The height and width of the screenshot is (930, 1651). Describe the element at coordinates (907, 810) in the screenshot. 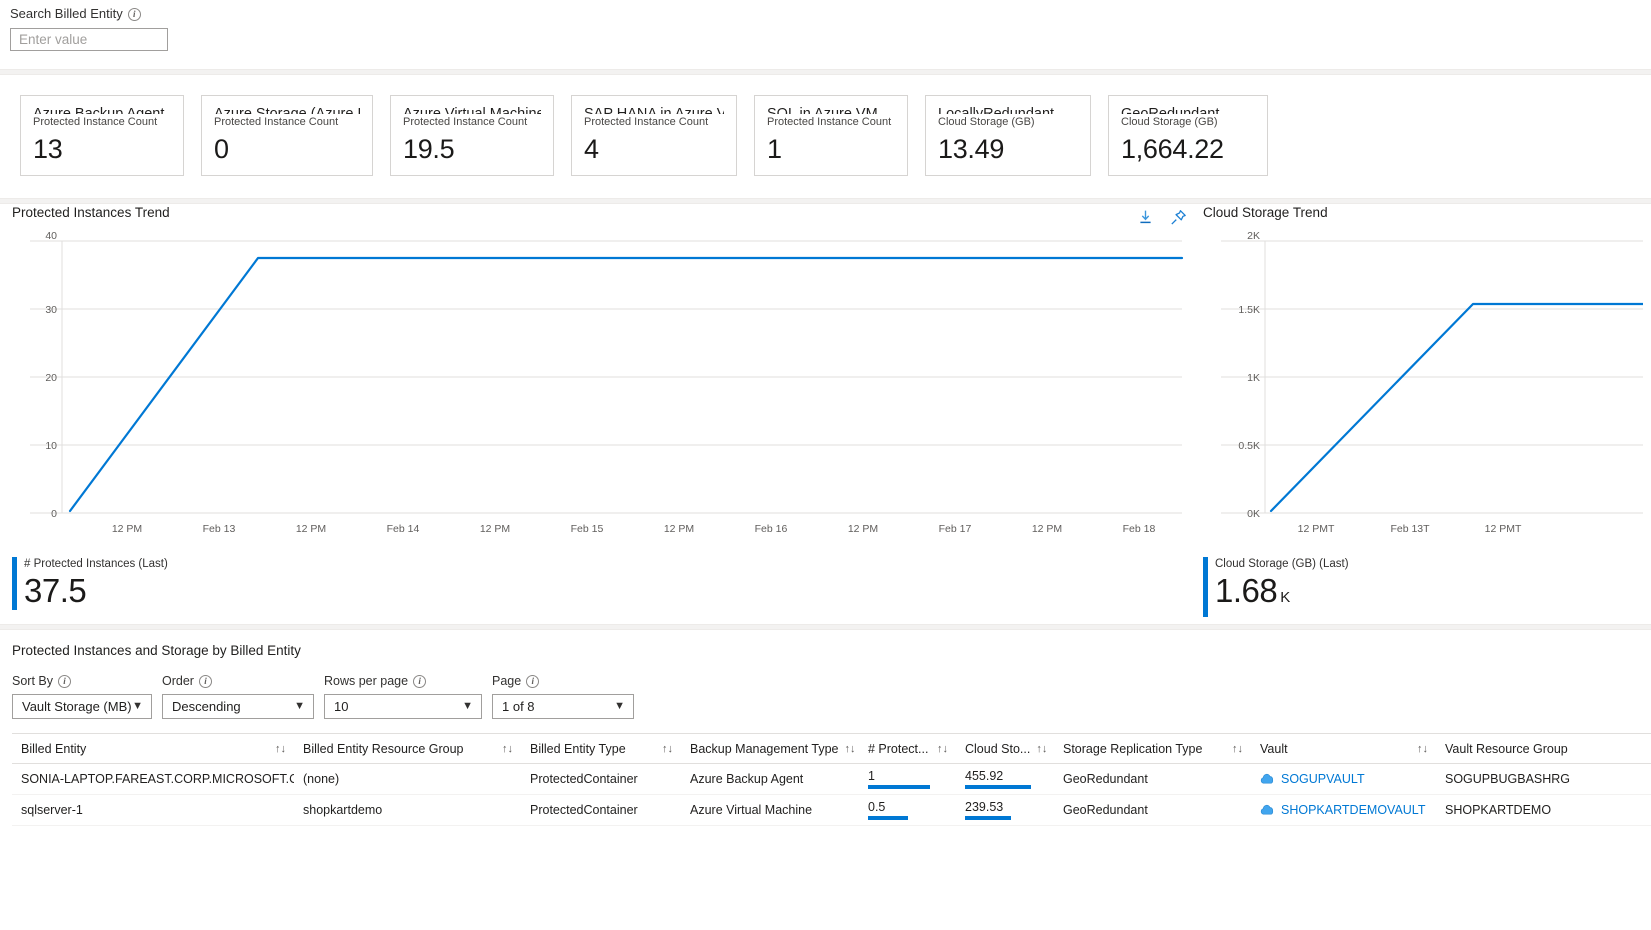

I see `cell-protected-instances: 0.5` at that location.